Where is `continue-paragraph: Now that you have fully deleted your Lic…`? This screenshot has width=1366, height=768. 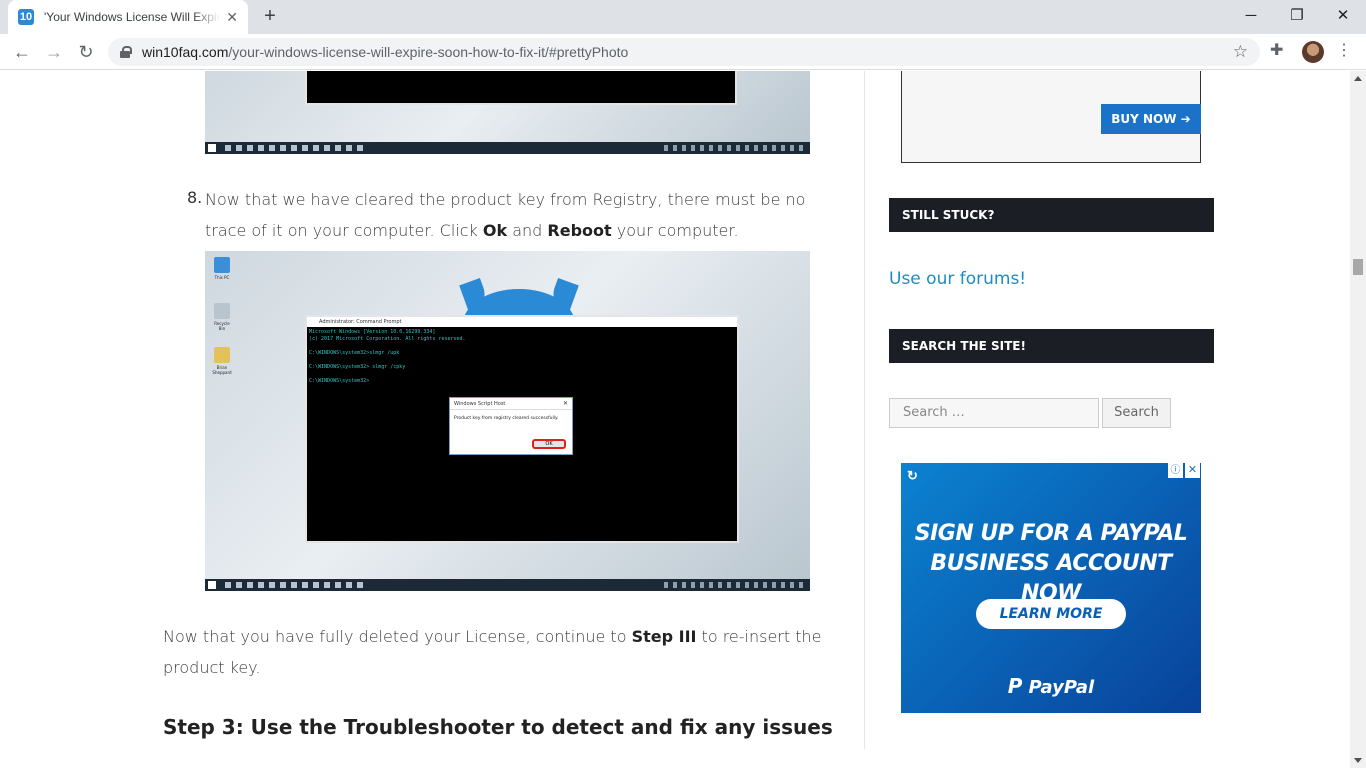
continue-paragraph: Now that you have fully deleted your Lic… is located at coordinates (492, 652).